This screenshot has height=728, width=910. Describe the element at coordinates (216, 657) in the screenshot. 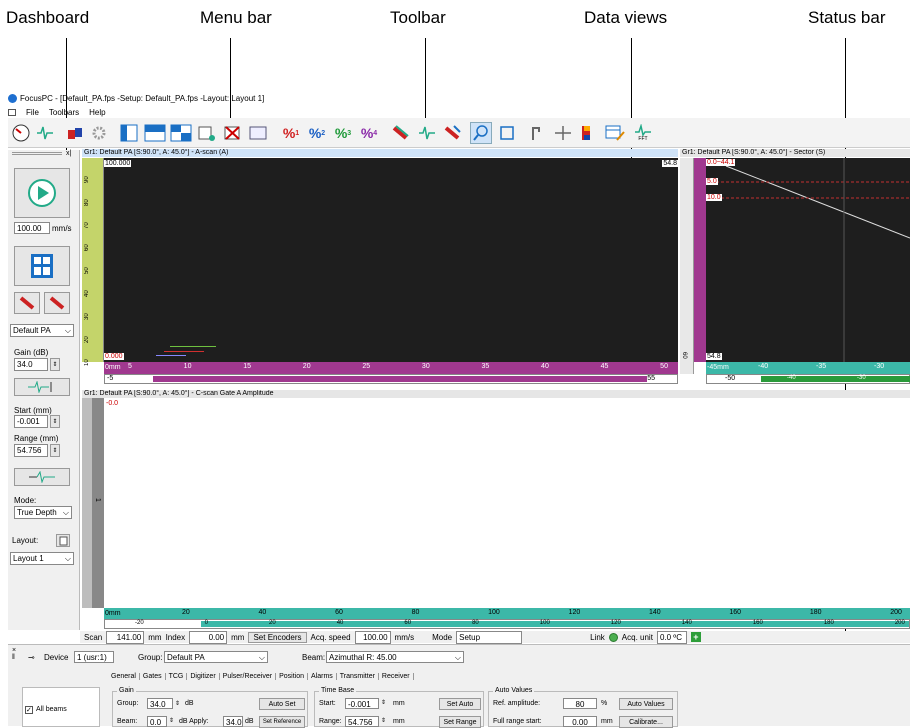

I see `bottom-group-select: Default PA ⌵` at that location.